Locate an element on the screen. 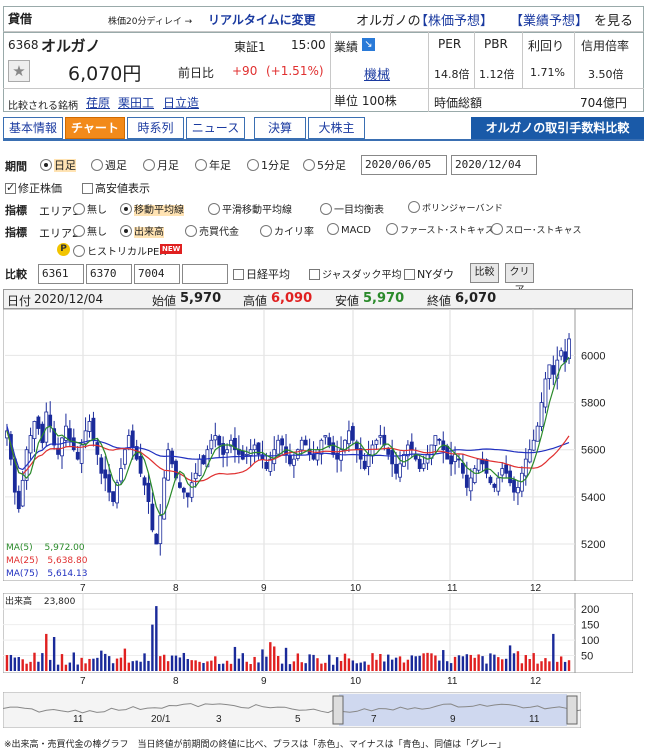 The width and height of the screenshot is (647, 750). radio-ind1-none is located at coordinates (79, 209).